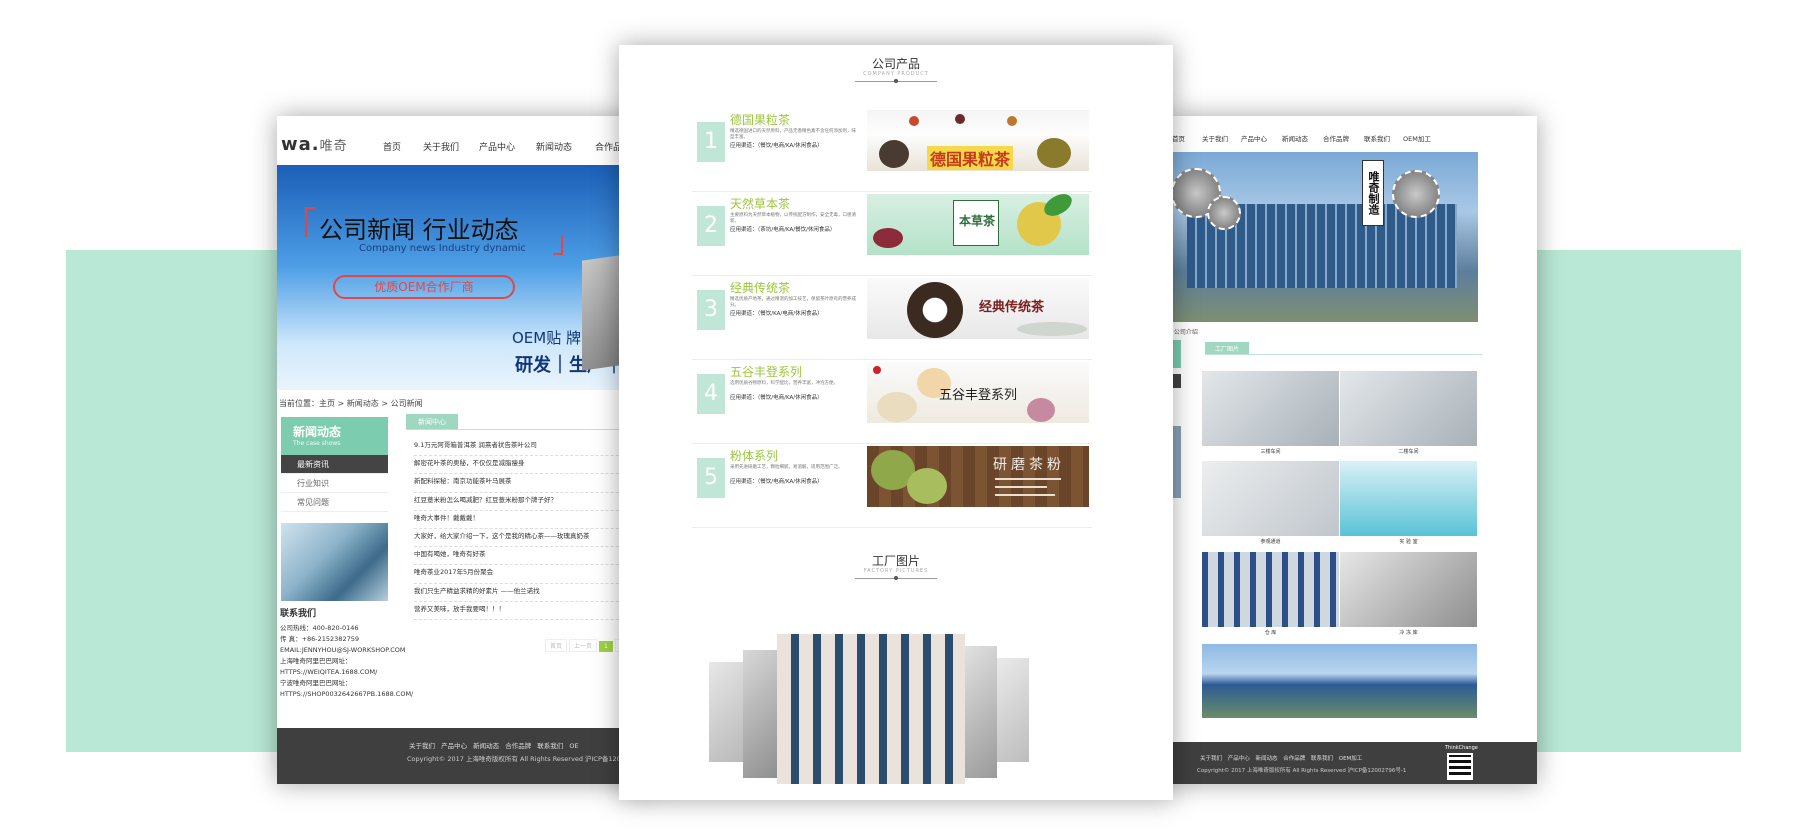 This screenshot has height=840, width=1800. I want to click on news-item: 解密花叶茶的奥秘，不仅仅是减脂瘦身, so click(534, 465).